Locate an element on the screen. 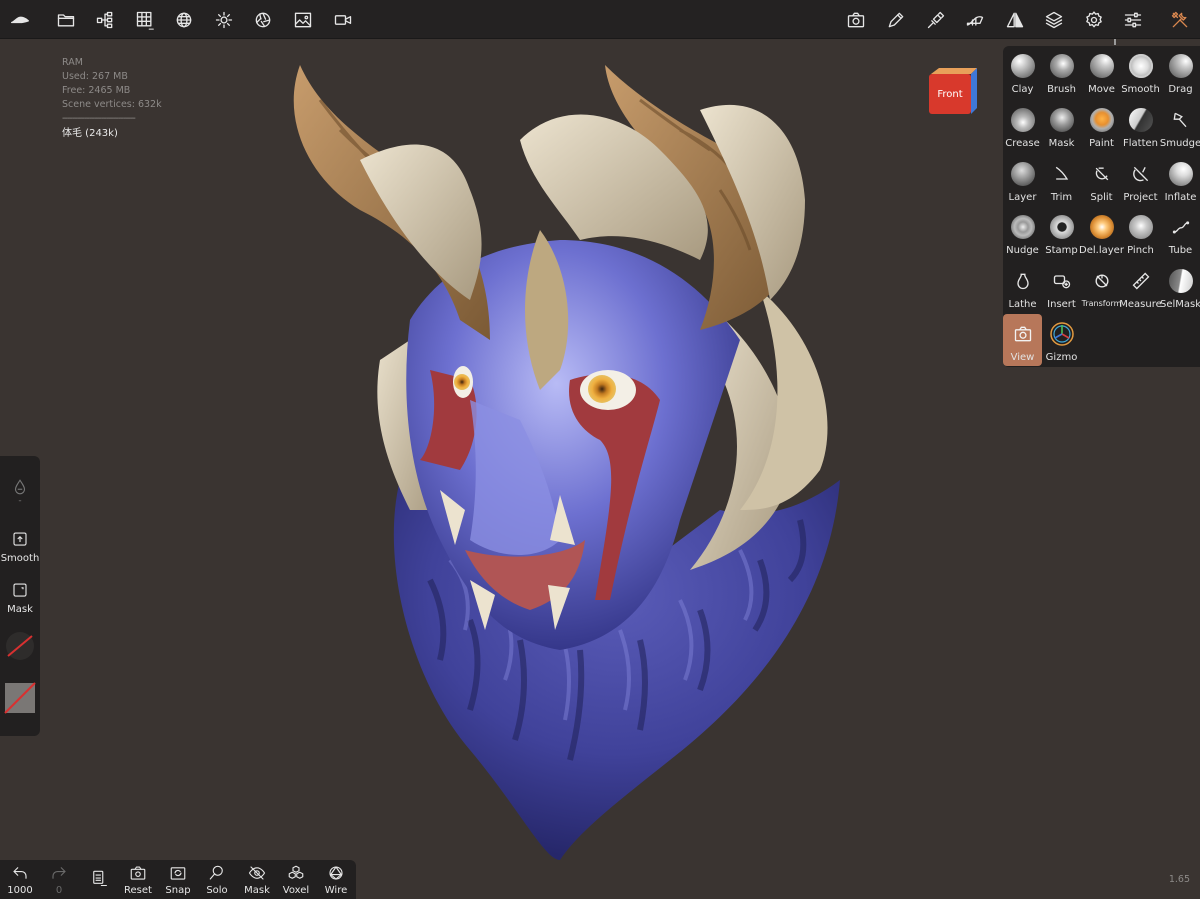 The image size is (1200, 899). color-swatch-circle is located at coordinates (20, 646).